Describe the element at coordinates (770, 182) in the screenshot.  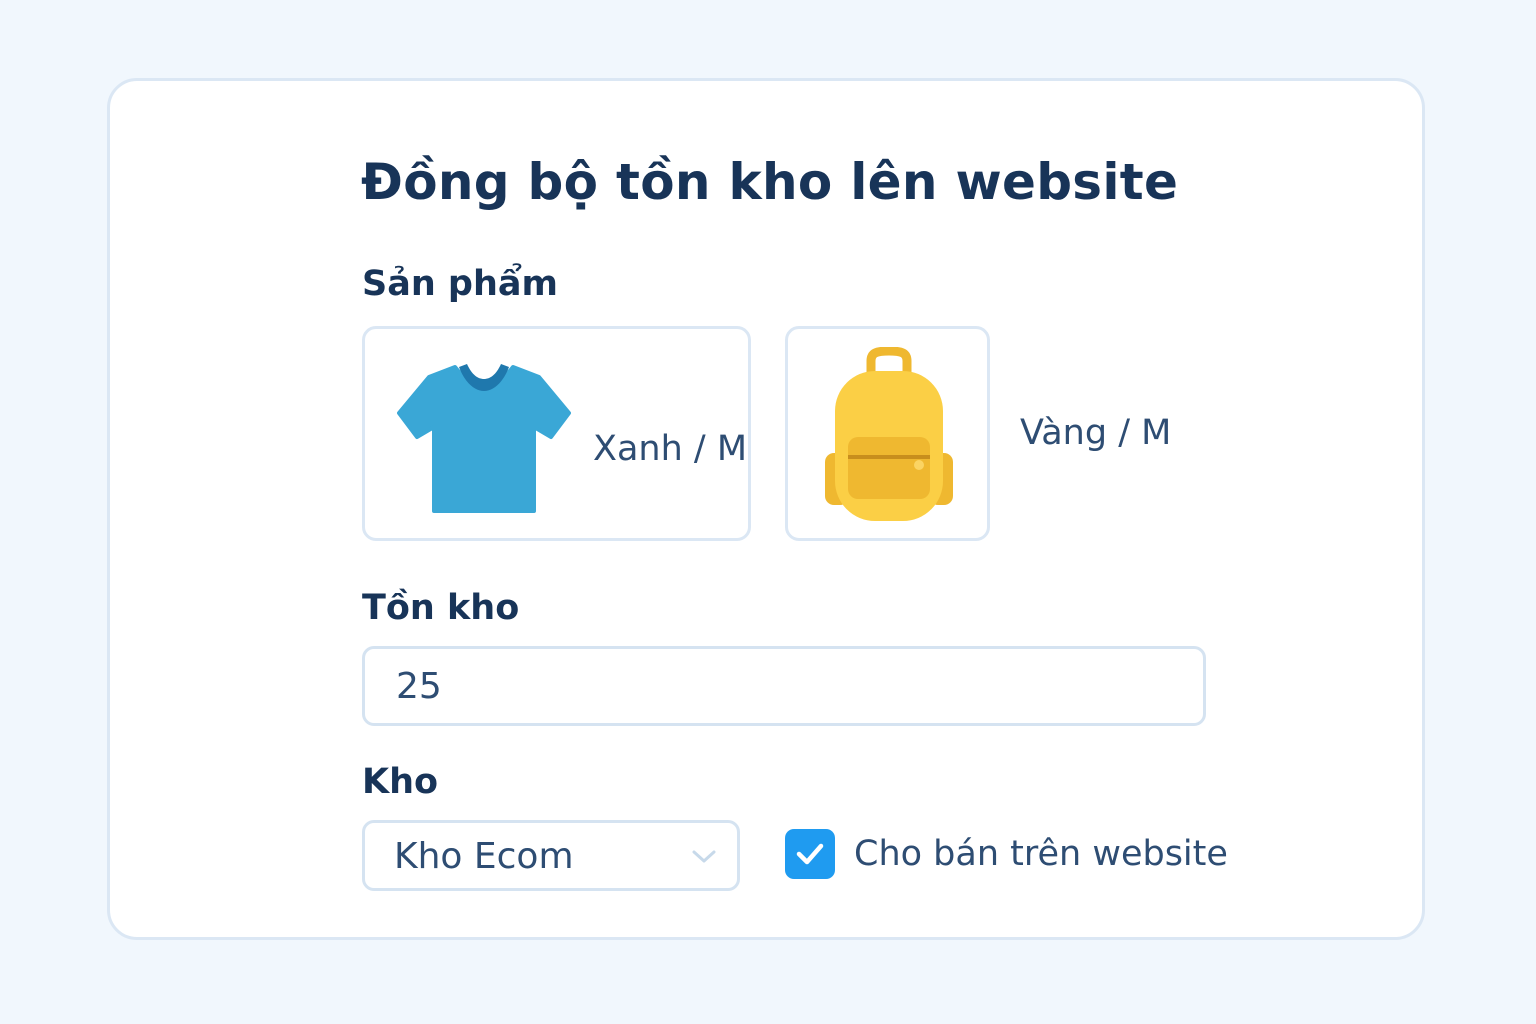
I see `page-title: Đồng bộ tồn kho lên website` at that location.